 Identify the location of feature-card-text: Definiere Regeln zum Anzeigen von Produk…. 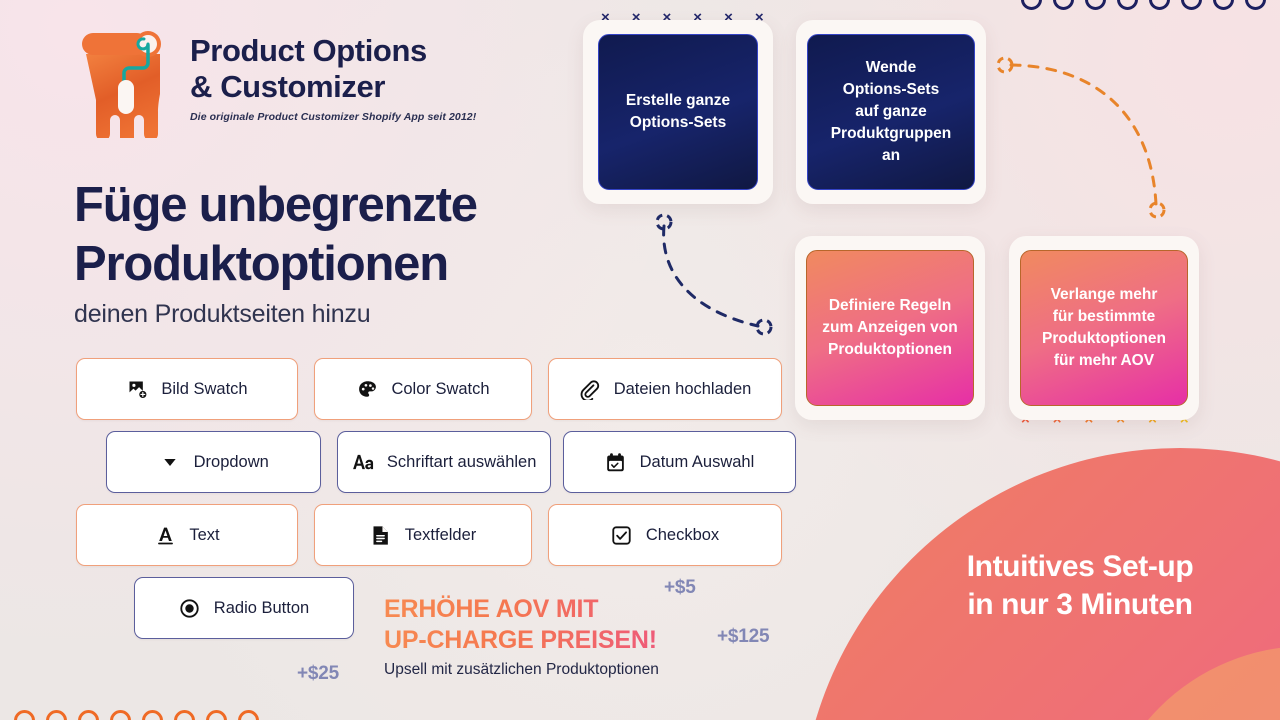
(890, 328).